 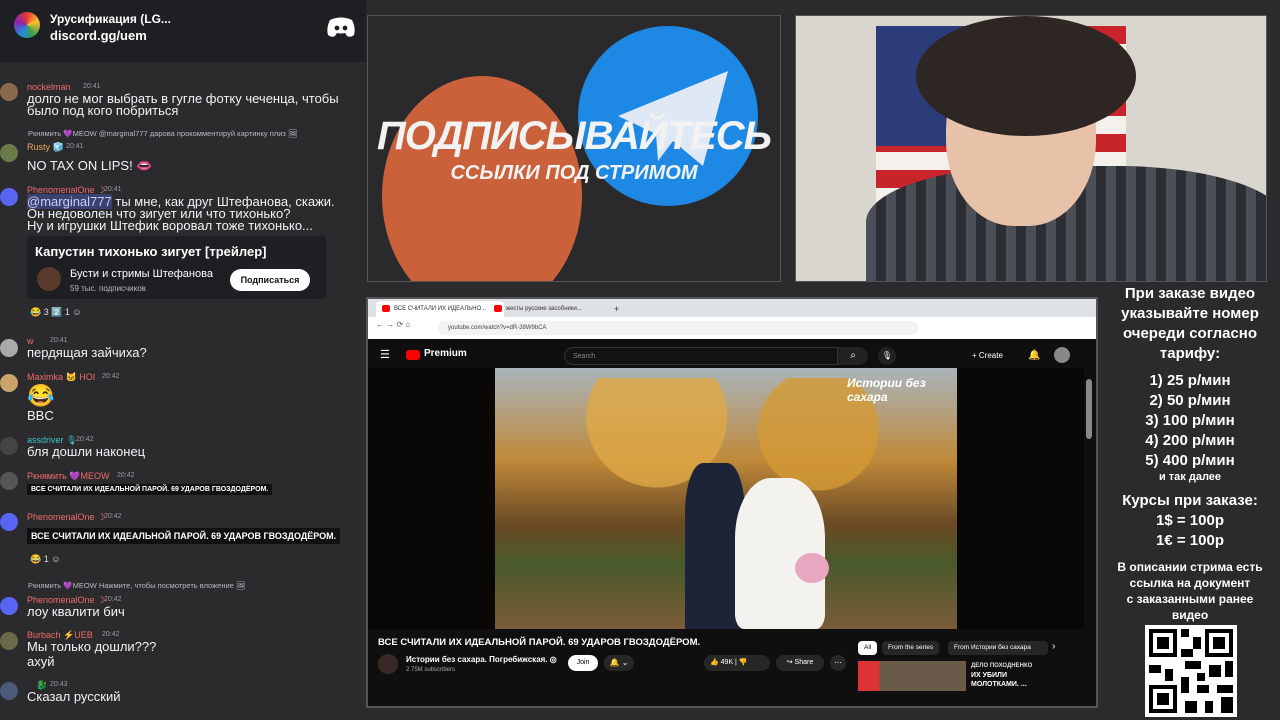 What do you see at coordinates (1053, 646) in the screenshot?
I see `chevron-right-icon: ›` at bounding box center [1053, 646].